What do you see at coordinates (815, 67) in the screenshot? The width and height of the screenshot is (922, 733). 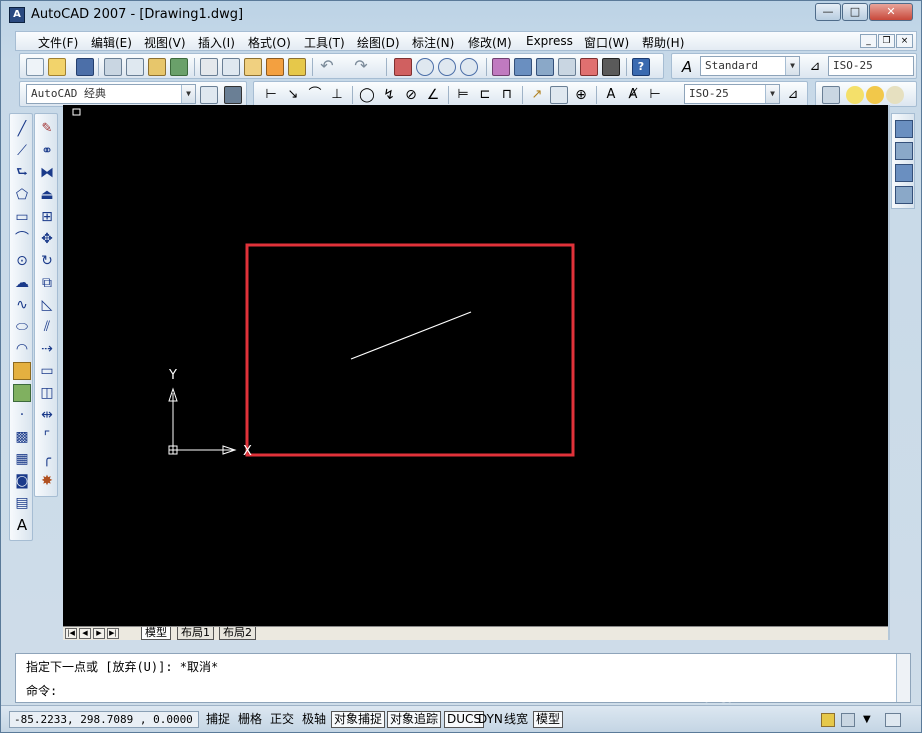 I see `dimension-style-icon: ⊿` at bounding box center [815, 67].